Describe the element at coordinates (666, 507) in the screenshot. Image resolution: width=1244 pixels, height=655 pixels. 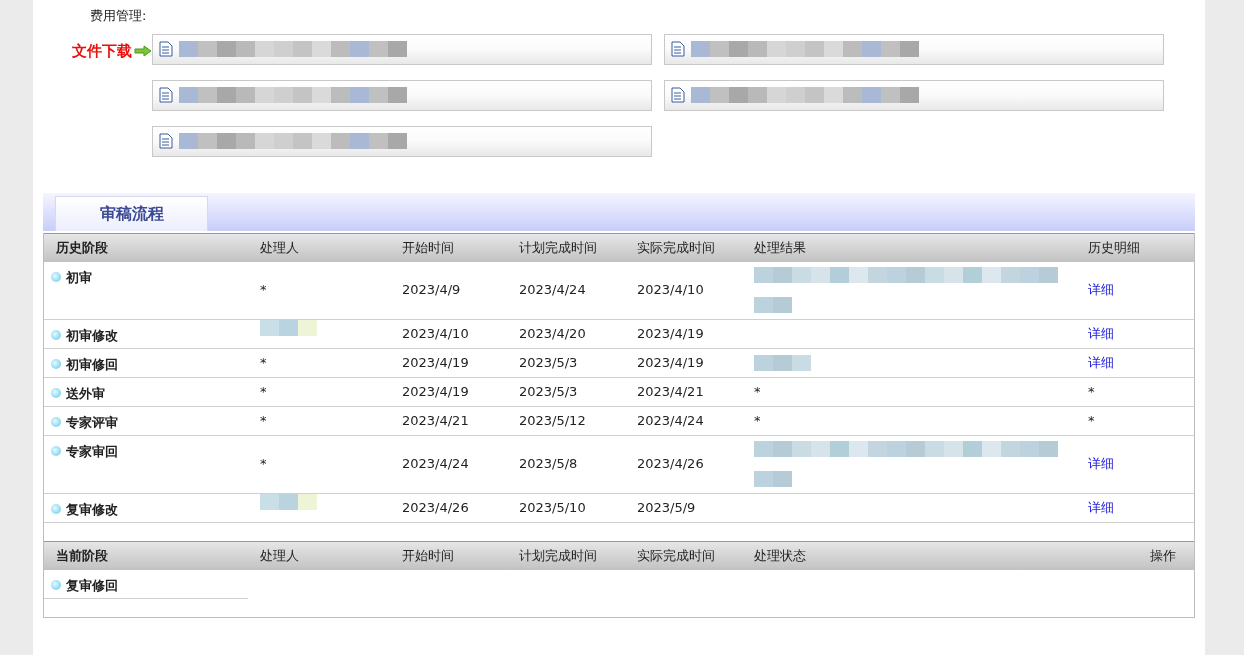
I see `table-cell-text: 2023/5/9` at that location.